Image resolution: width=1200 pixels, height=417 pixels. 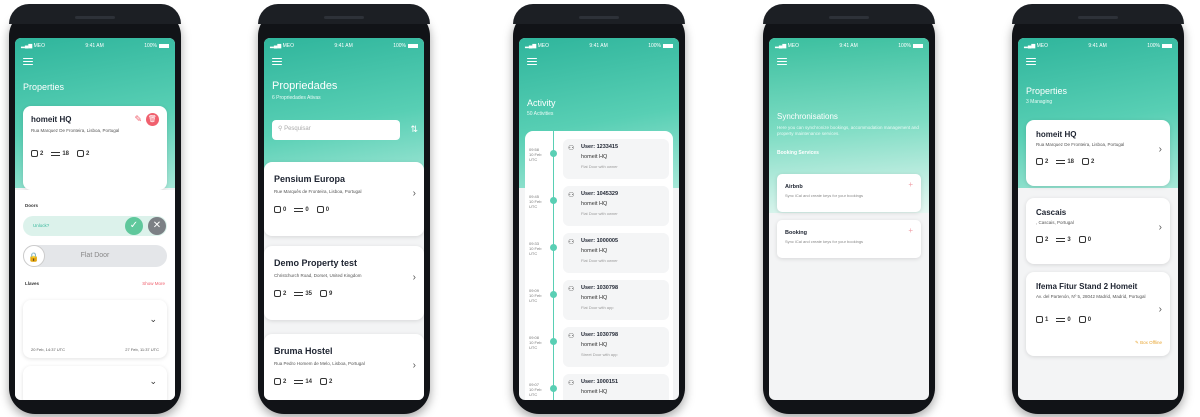 I want to click on unlock-field: Unlock? ✓ ✕, so click(x=95, y=226).